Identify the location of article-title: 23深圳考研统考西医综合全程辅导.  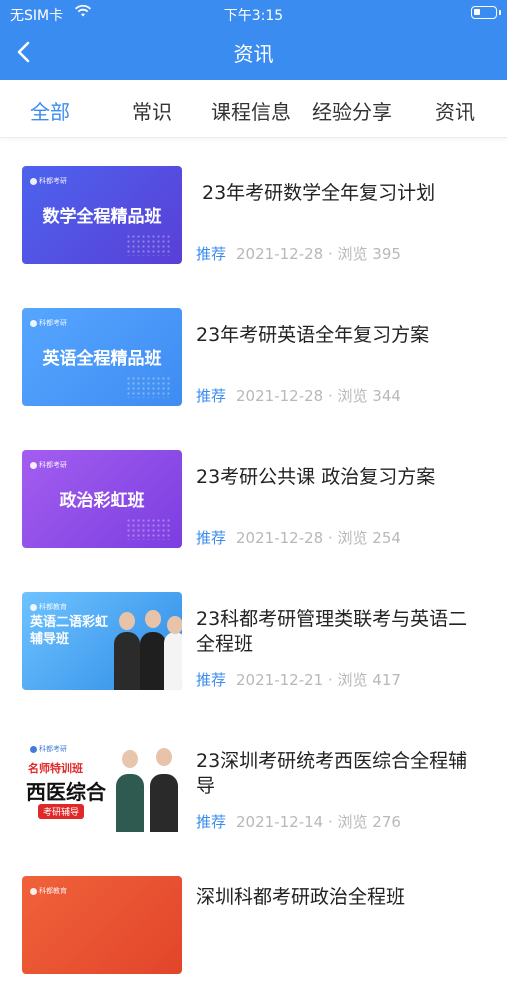
(332, 773).